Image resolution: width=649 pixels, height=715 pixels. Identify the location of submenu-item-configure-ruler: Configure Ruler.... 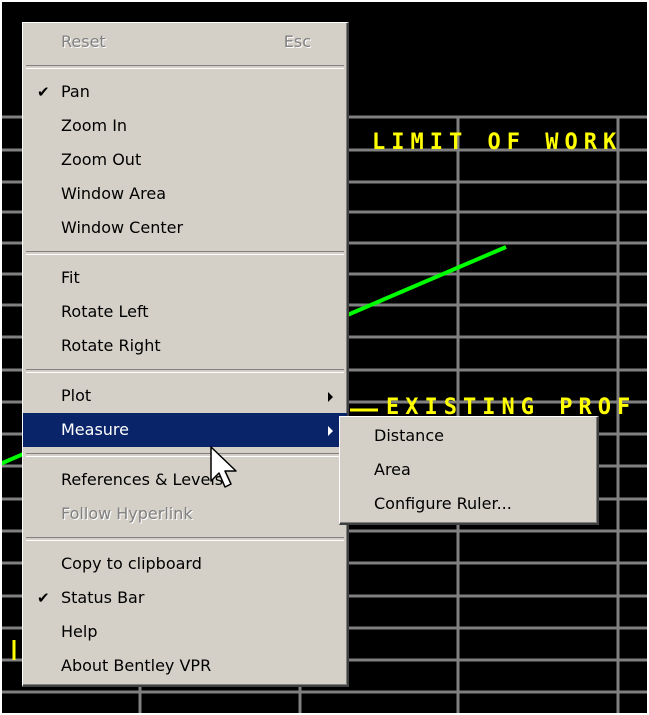
(468, 504).